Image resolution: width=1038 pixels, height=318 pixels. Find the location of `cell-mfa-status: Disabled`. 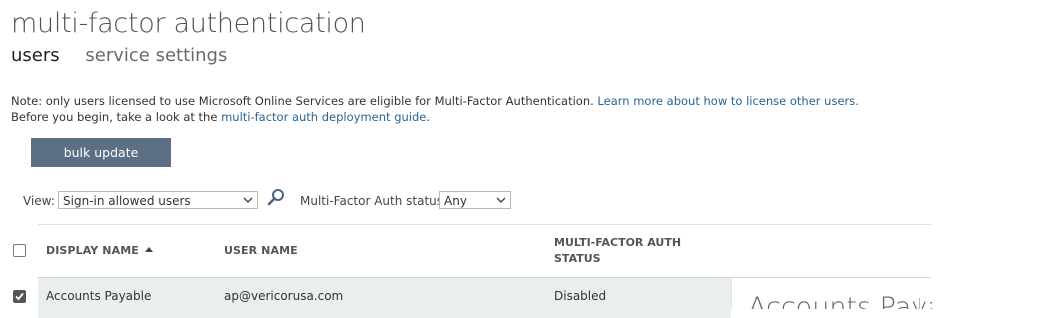

cell-mfa-status: Disabled is located at coordinates (580, 296).